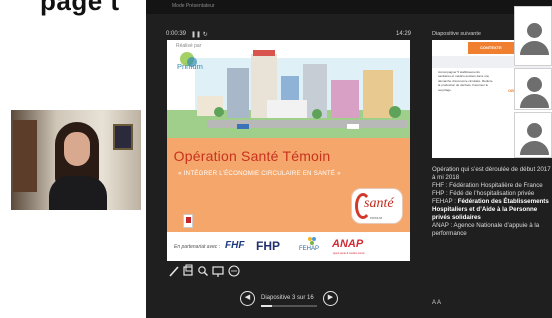 This screenshot has width=552, height=318. Describe the element at coordinates (266, 306) in the screenshot. I see `slide-progress-fill` at that location.